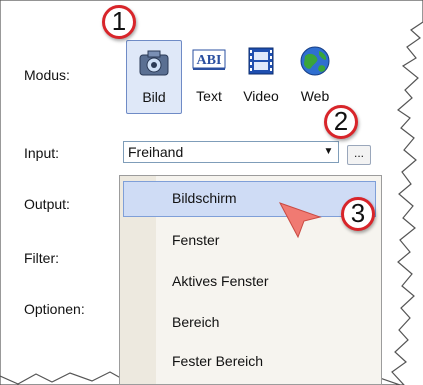  I want to click on optionen-label: Optionen:, so click(54, 309).